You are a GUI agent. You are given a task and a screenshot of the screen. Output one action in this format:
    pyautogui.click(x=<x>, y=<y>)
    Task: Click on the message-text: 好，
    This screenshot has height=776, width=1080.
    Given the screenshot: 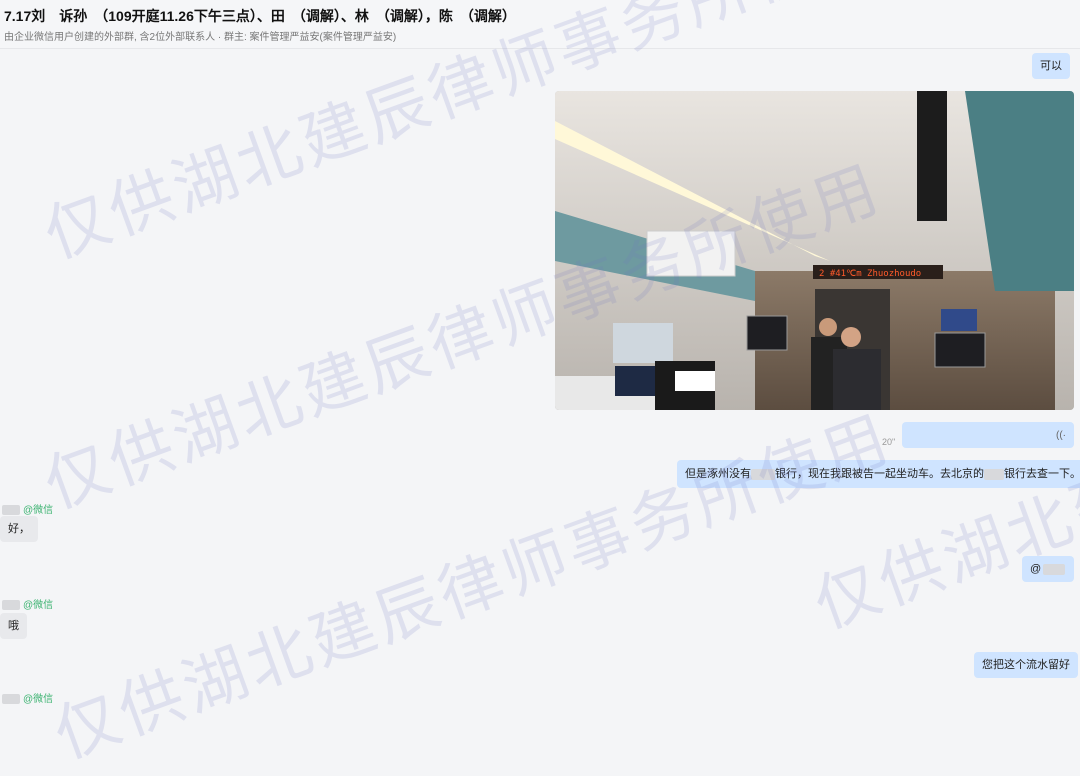 What is the action you would take?
    pyautogui.click(x=19, y=529)
    